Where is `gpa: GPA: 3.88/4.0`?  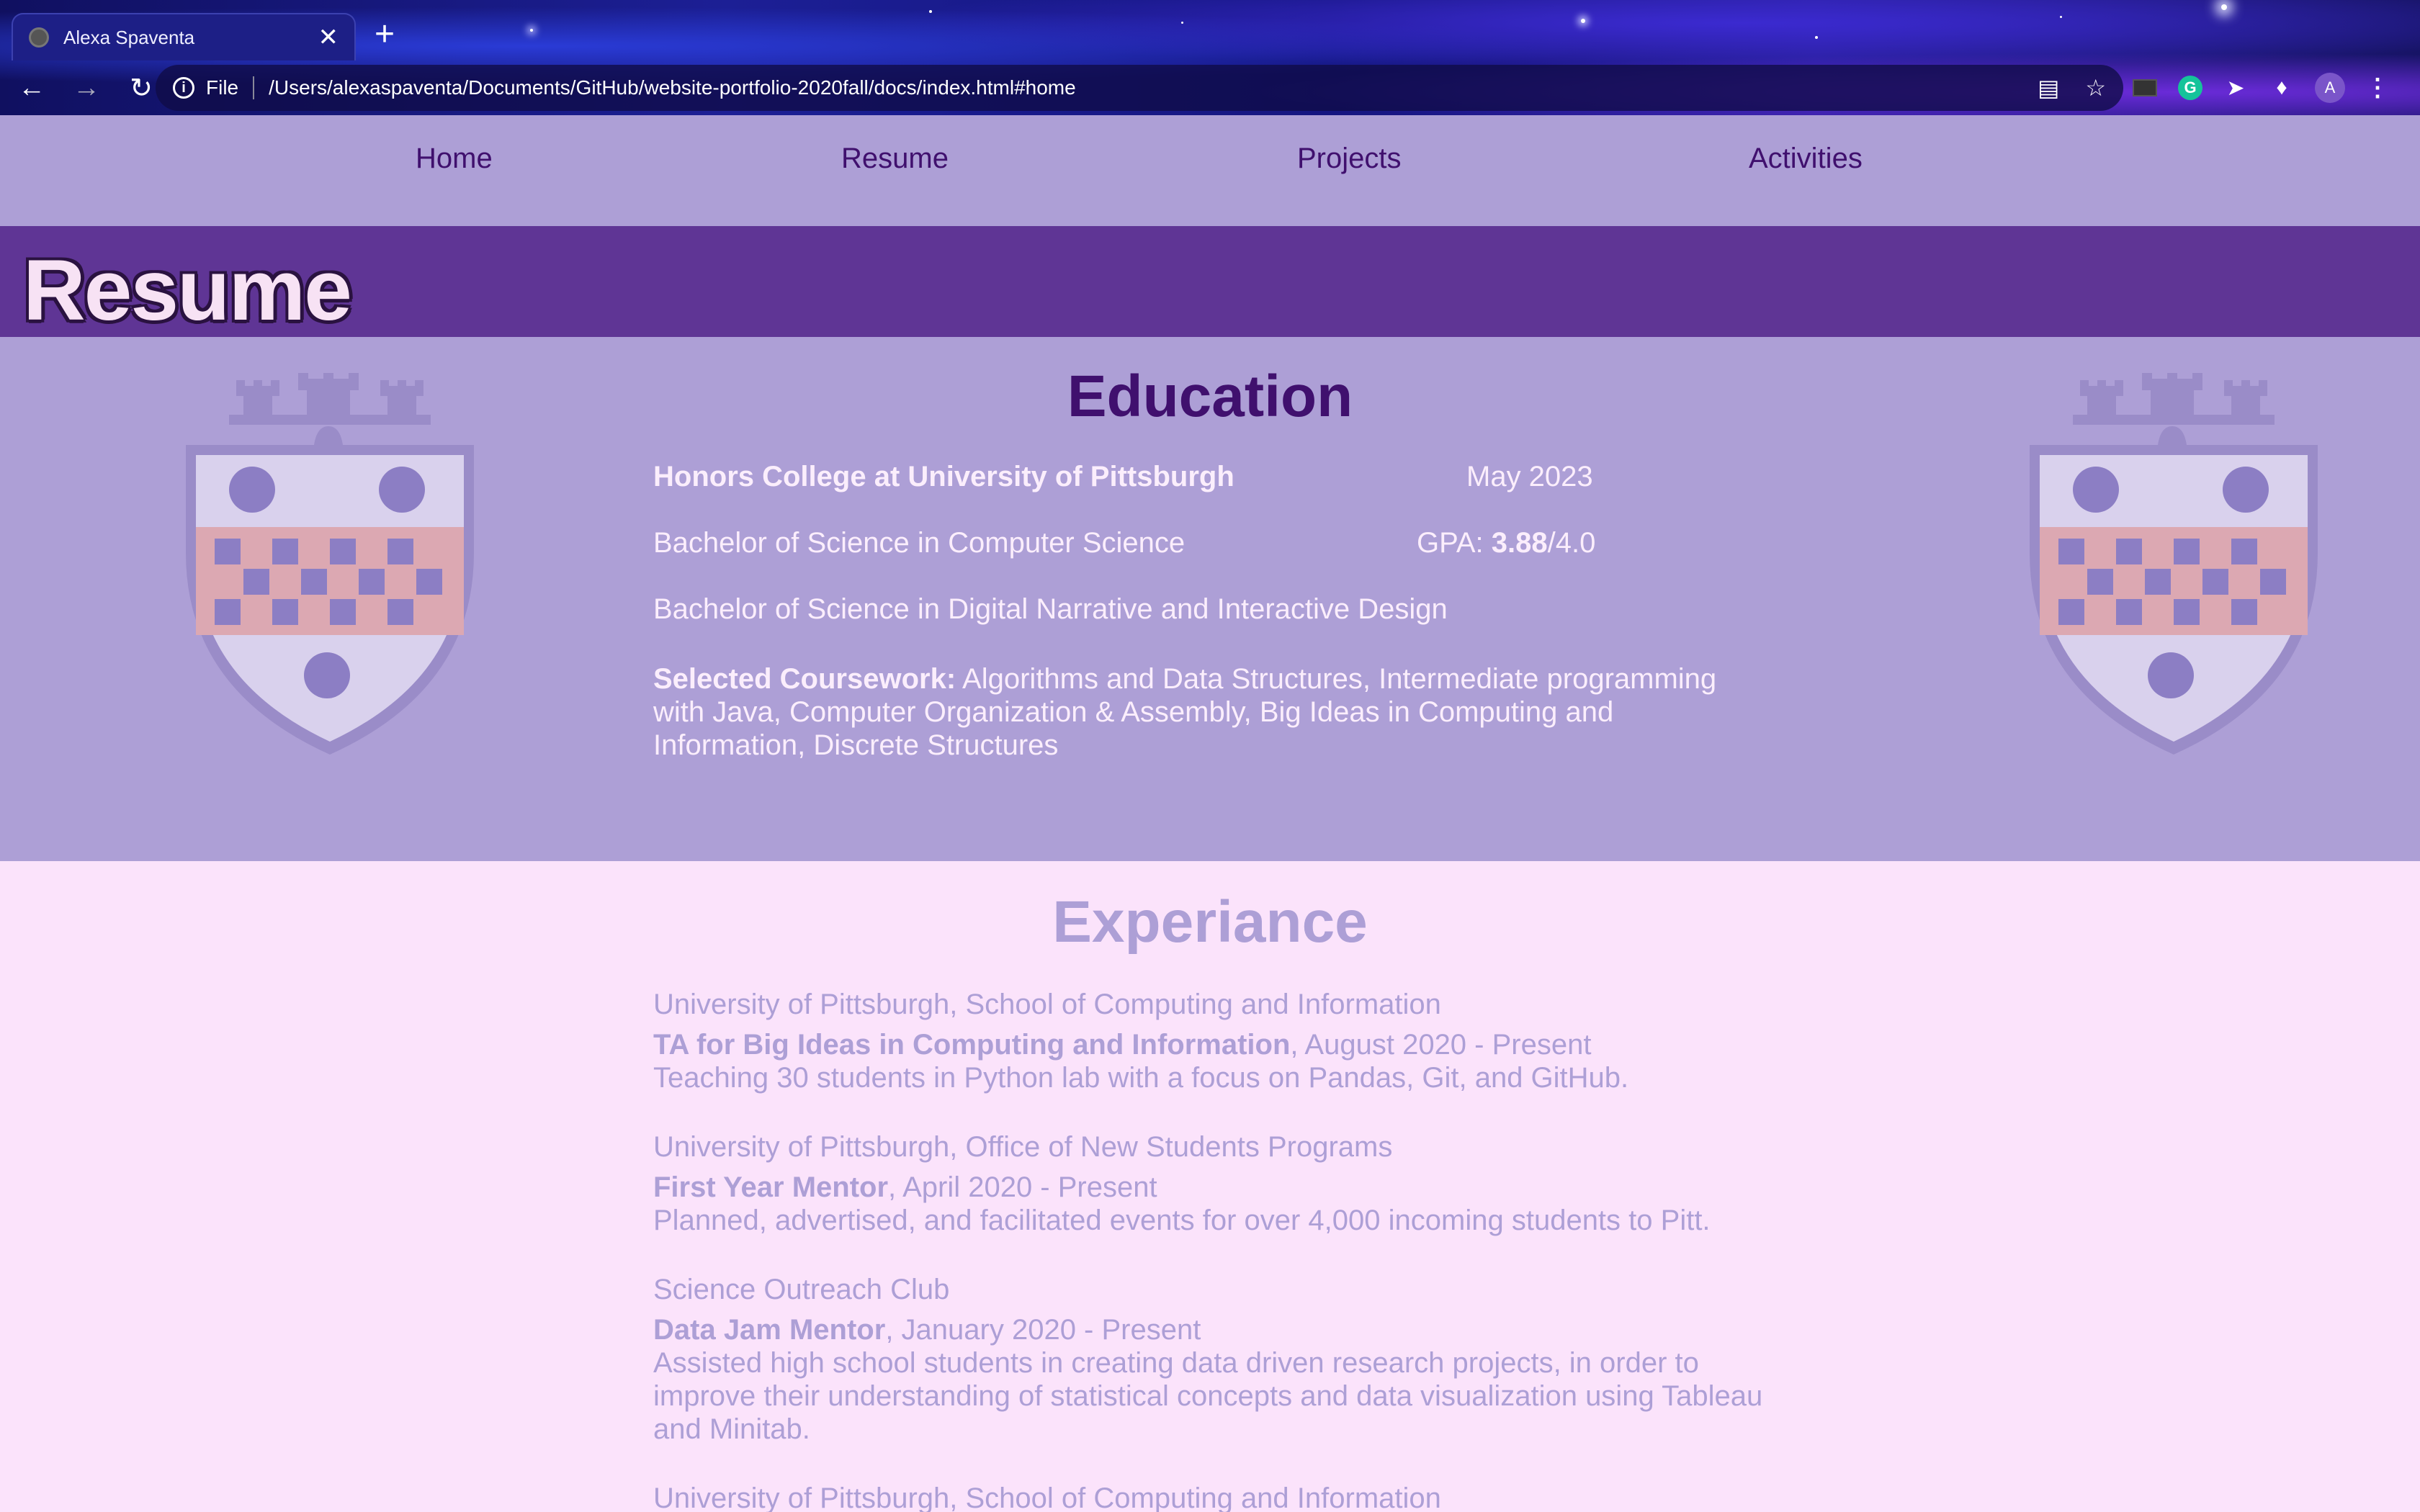 gpa: GPA: 3.88/4.0 is located at coordinates (1506, 543).